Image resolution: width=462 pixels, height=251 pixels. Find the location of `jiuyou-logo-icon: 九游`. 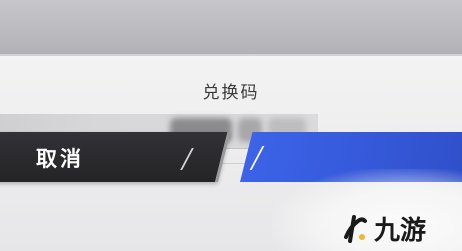

jiuyou-logo-icon: 九游 is located at coordinates (385, 230).